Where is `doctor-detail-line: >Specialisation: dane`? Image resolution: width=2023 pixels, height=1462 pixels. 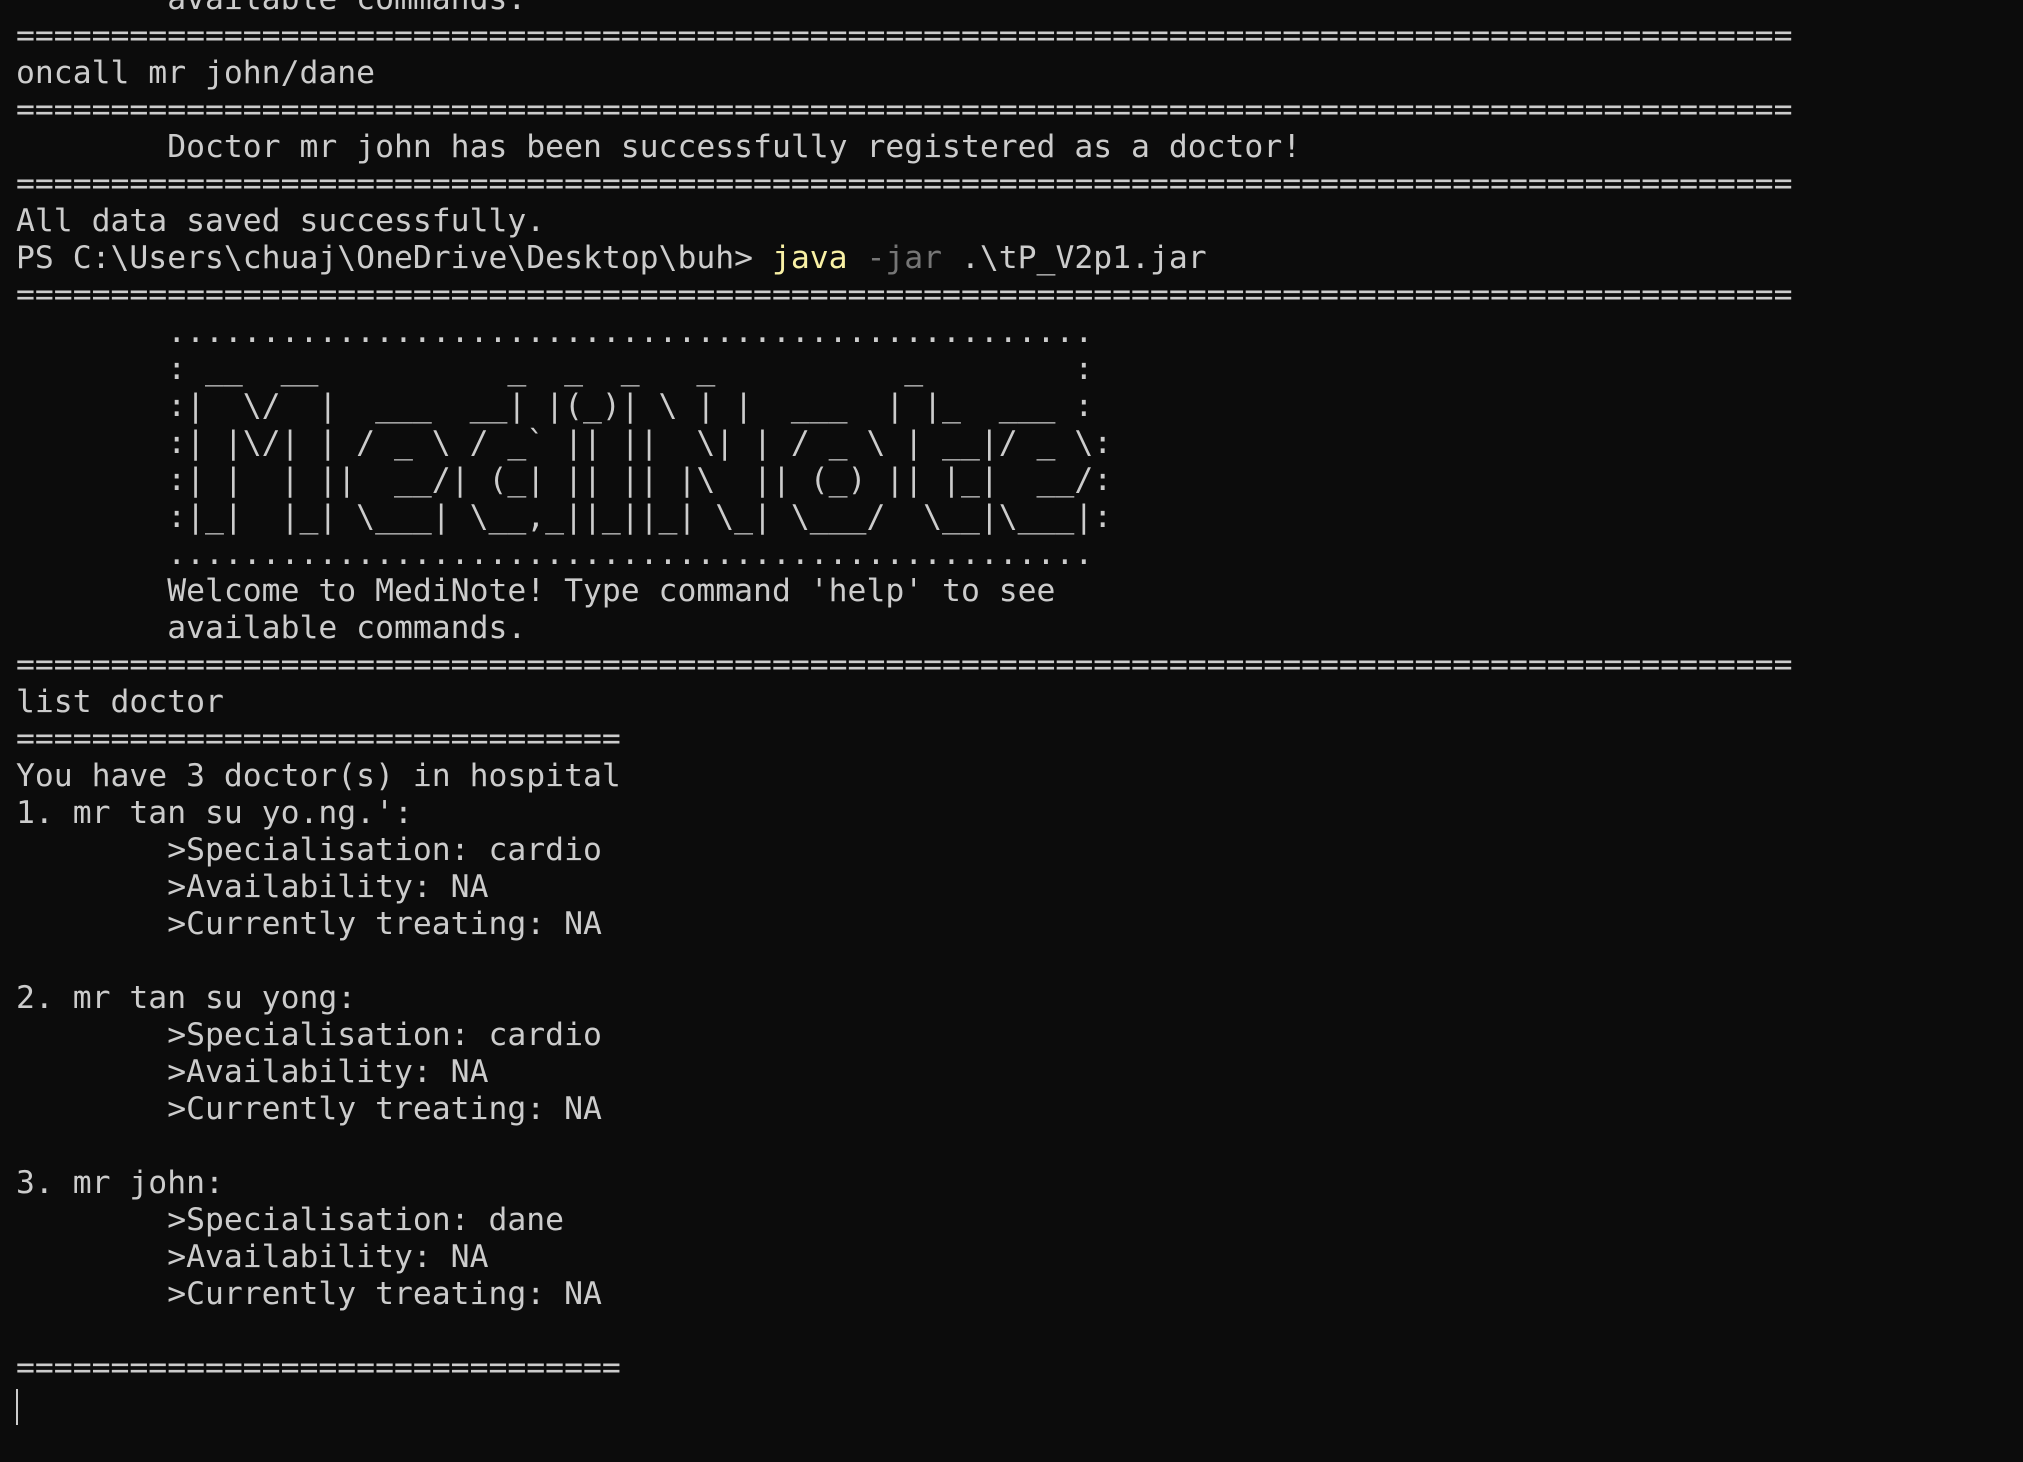 doctor-detail-line: >Specialisation: dane is located at coordinates (290, 1220).